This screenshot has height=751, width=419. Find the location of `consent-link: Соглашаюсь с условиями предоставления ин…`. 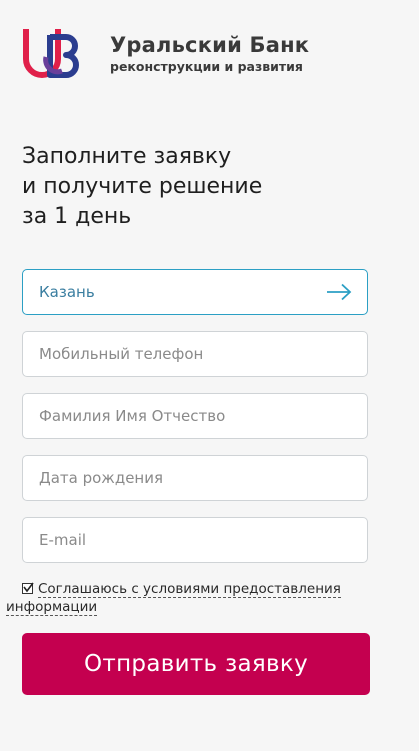

consent-link: Соглашаюсь с условиями предоставления ин… is located at coordinates (173, 598).